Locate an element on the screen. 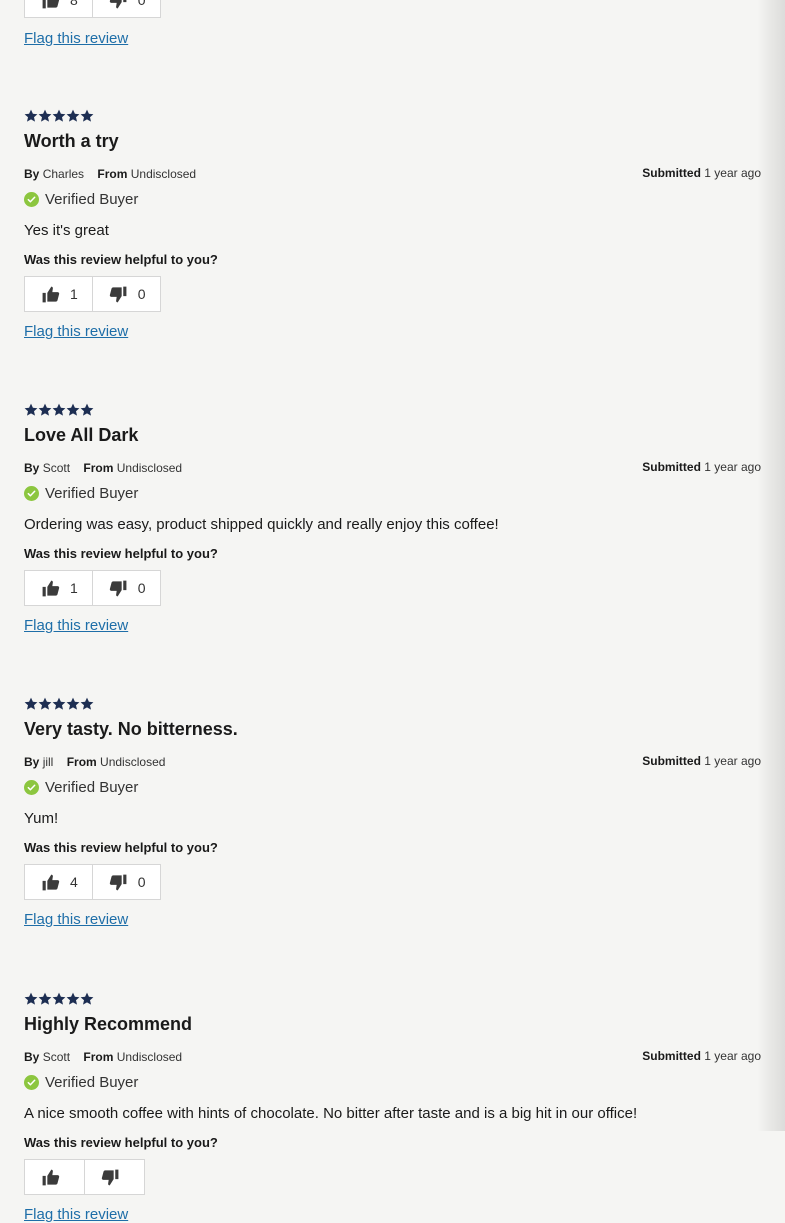  review-body: Yes it's great is located at coordinates (66, 230).